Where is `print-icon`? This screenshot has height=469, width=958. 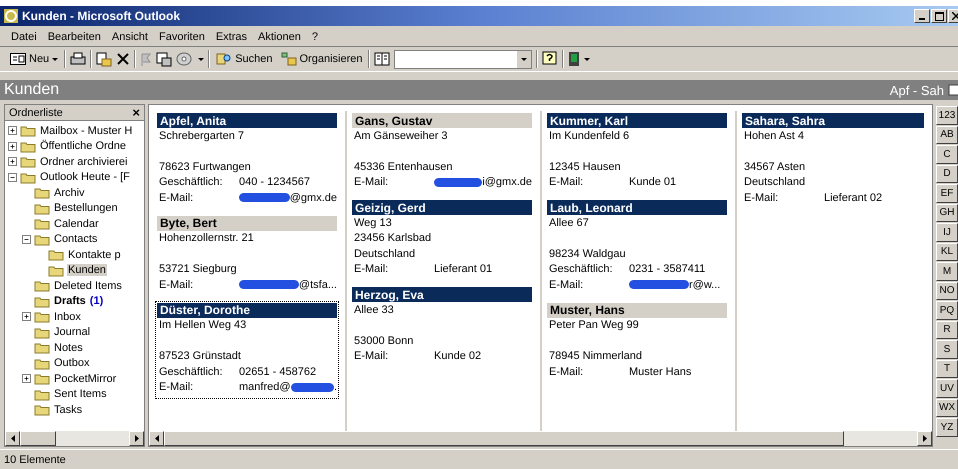 print-icon is located at coordinates (78, 59).